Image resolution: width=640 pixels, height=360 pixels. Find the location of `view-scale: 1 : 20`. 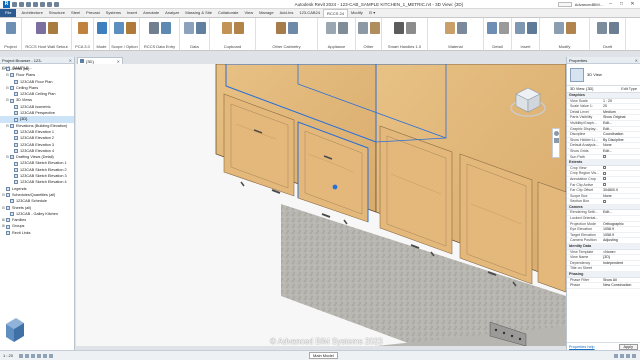

view-scale: 1 : 20 is located at coordinates (8, 355).